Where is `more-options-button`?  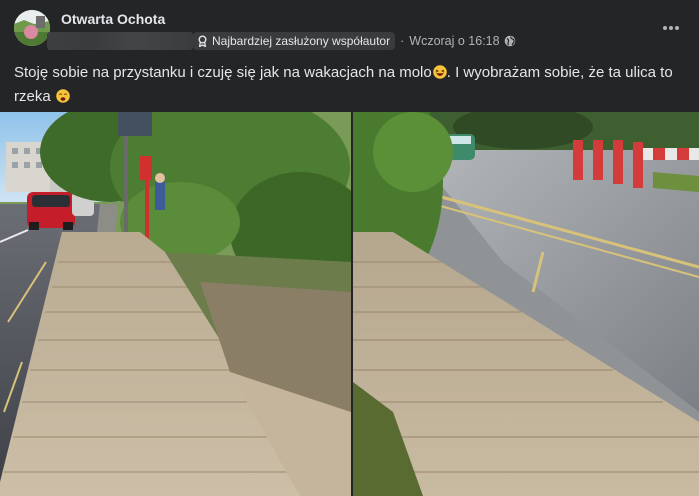
more-options-button is located at coordinates (671, 28).